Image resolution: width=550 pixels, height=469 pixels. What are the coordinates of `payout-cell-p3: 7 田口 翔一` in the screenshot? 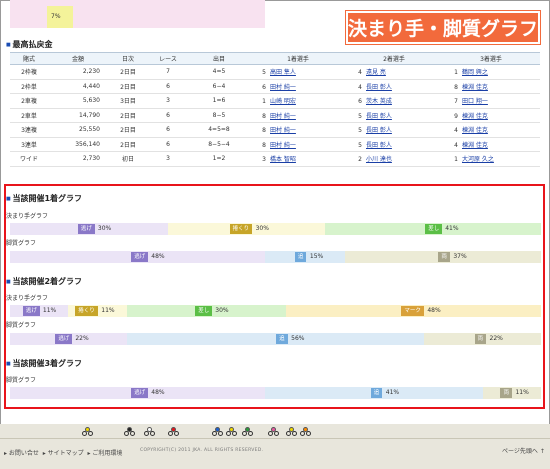 It's located at (491, 101).